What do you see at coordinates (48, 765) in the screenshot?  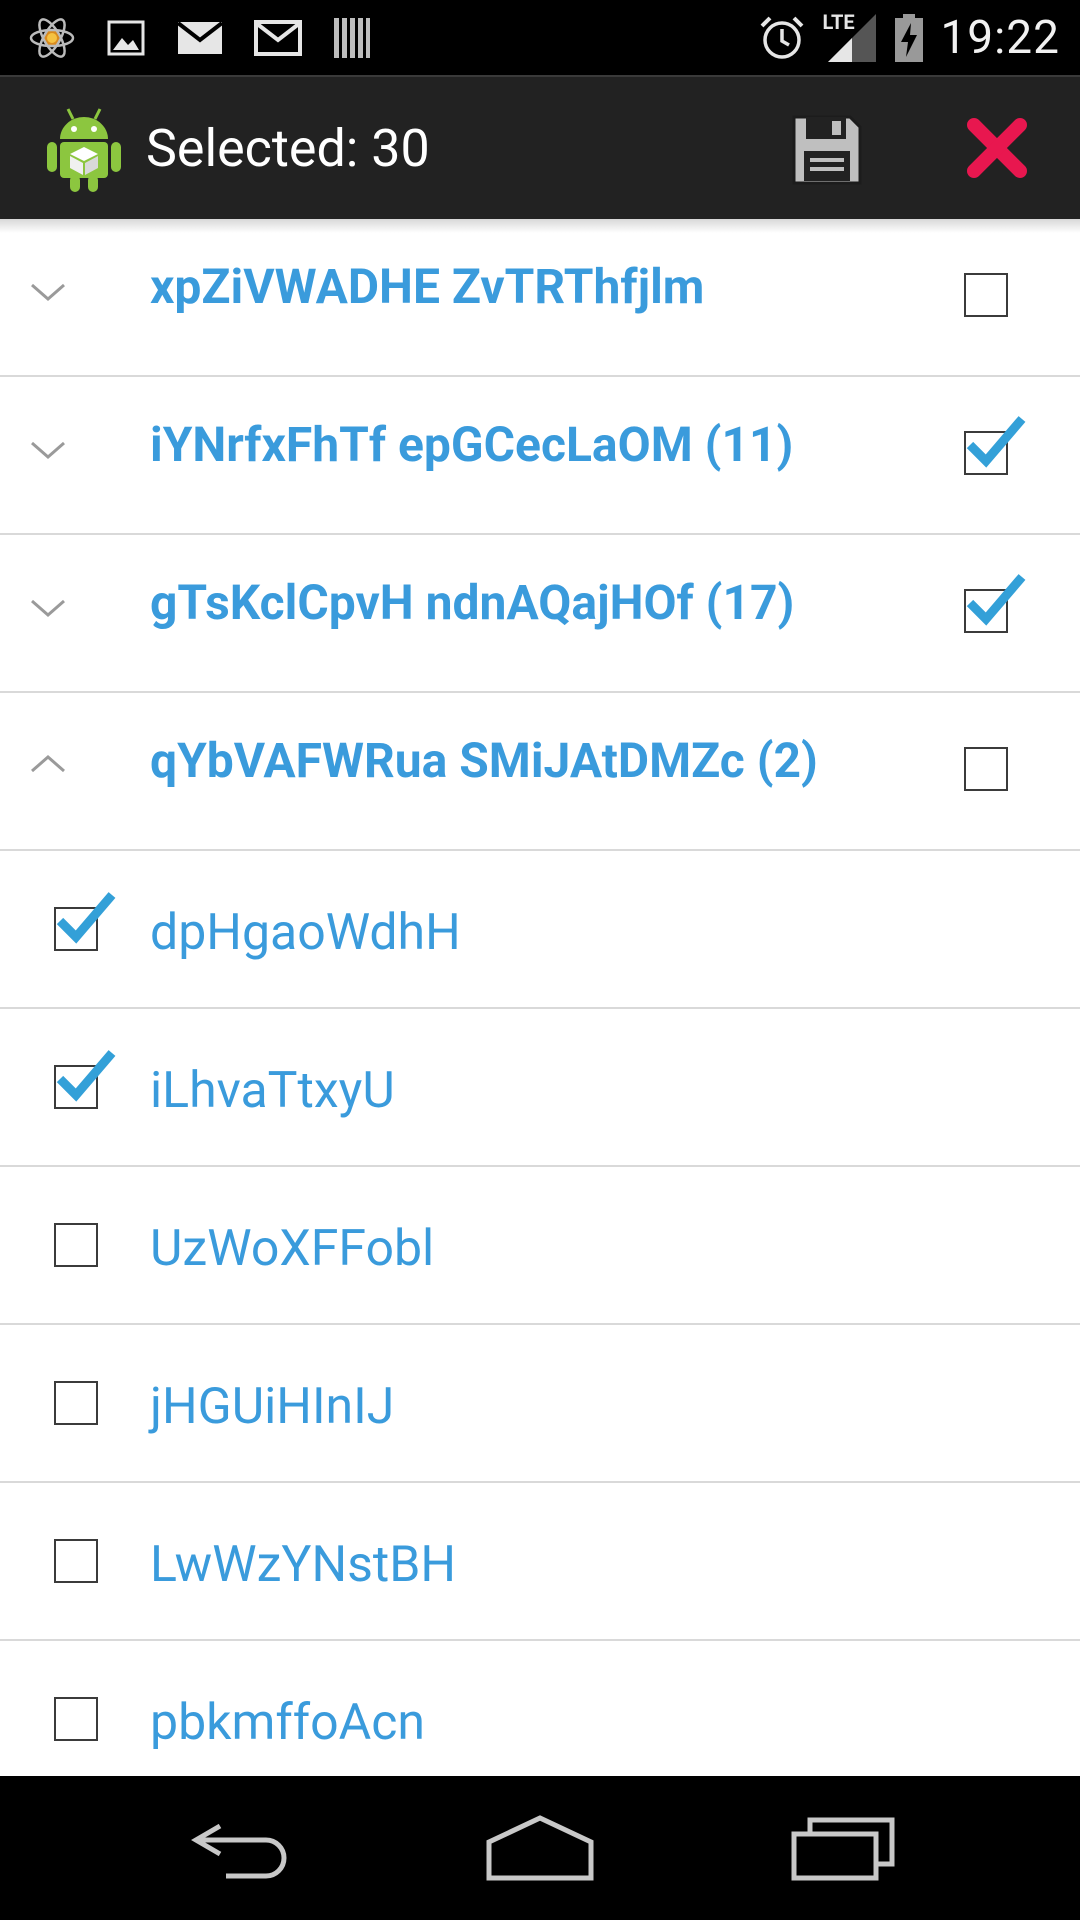 I see `chevron-up-icon` at bounding box center [48, 765].